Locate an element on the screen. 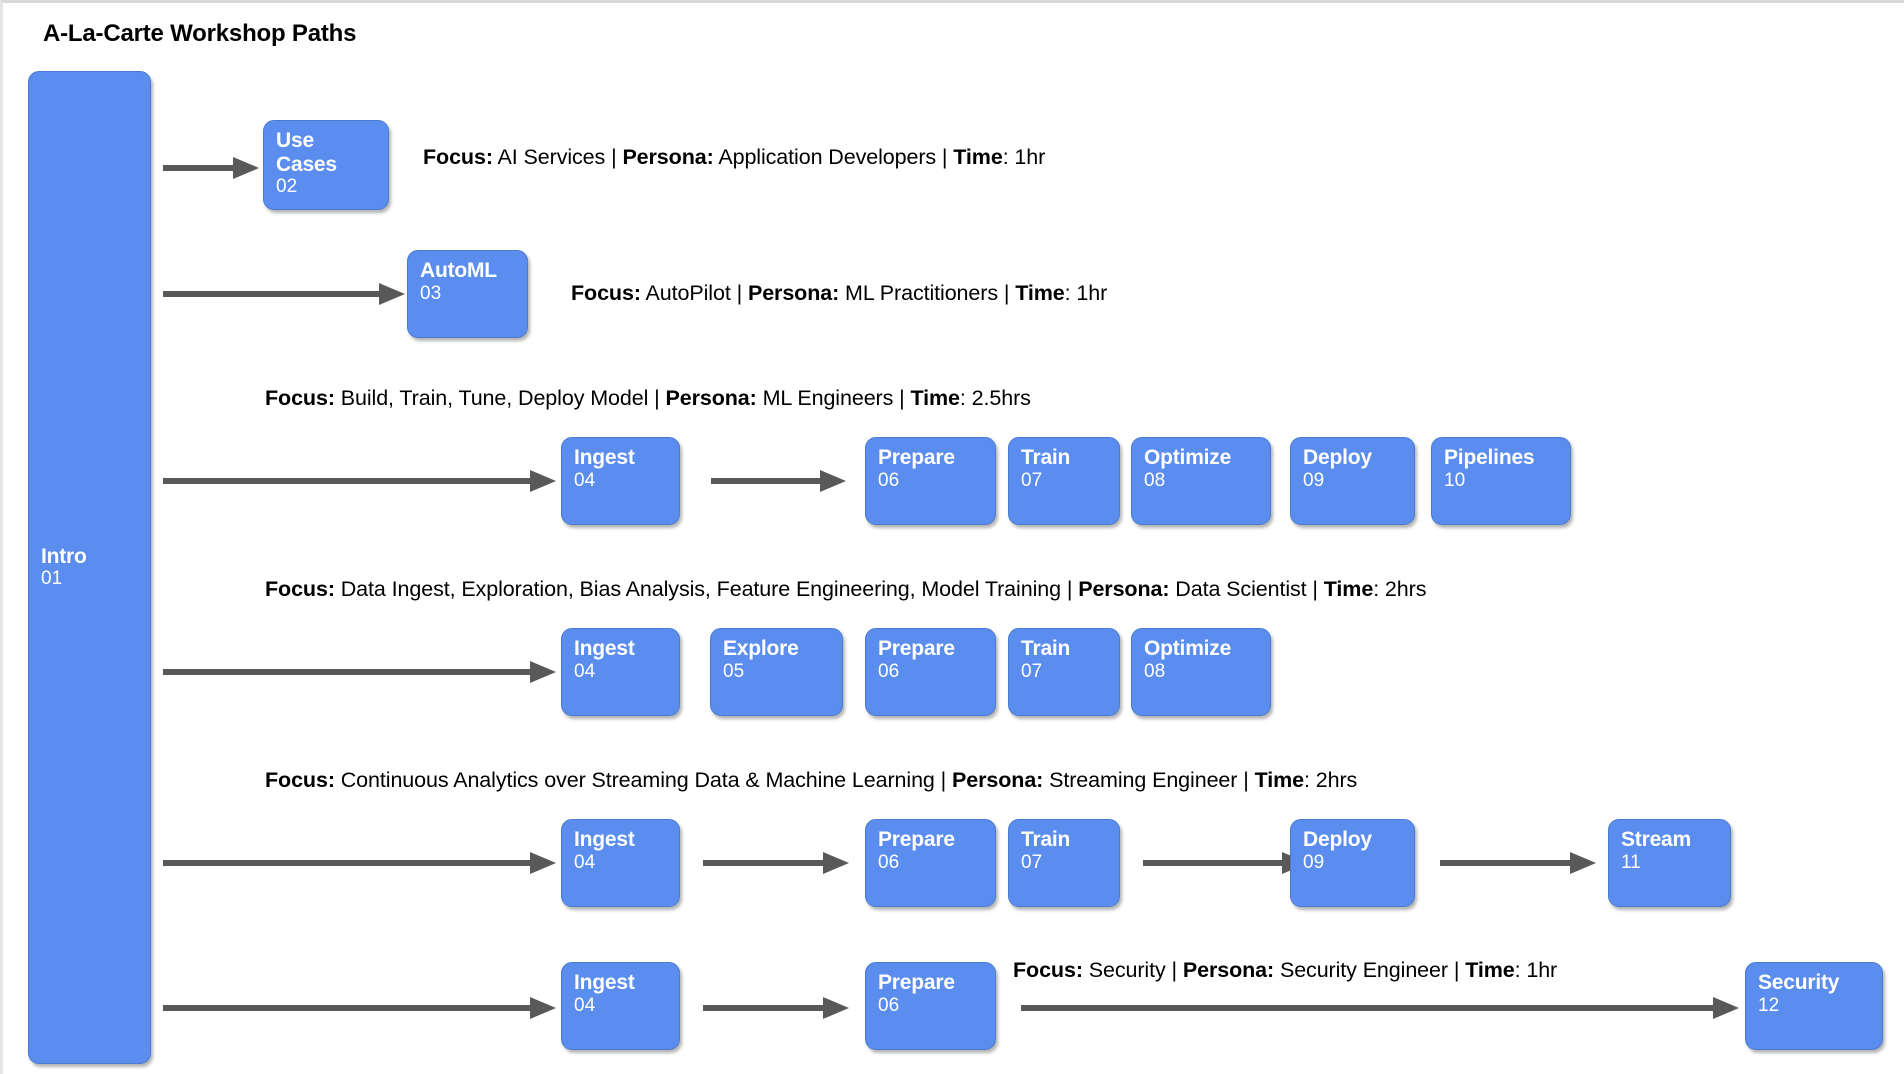 This screenshot has height=1074, width=1904. node-number: 10 is located at coordinates (1455, 480).